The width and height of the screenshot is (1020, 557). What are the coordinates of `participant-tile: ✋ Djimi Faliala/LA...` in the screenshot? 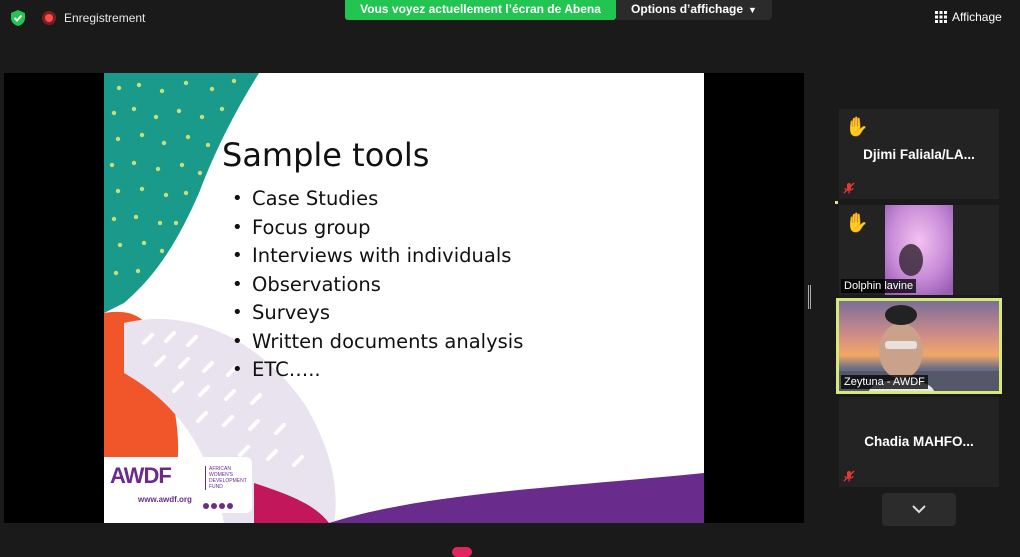 It's located at (919, 154).